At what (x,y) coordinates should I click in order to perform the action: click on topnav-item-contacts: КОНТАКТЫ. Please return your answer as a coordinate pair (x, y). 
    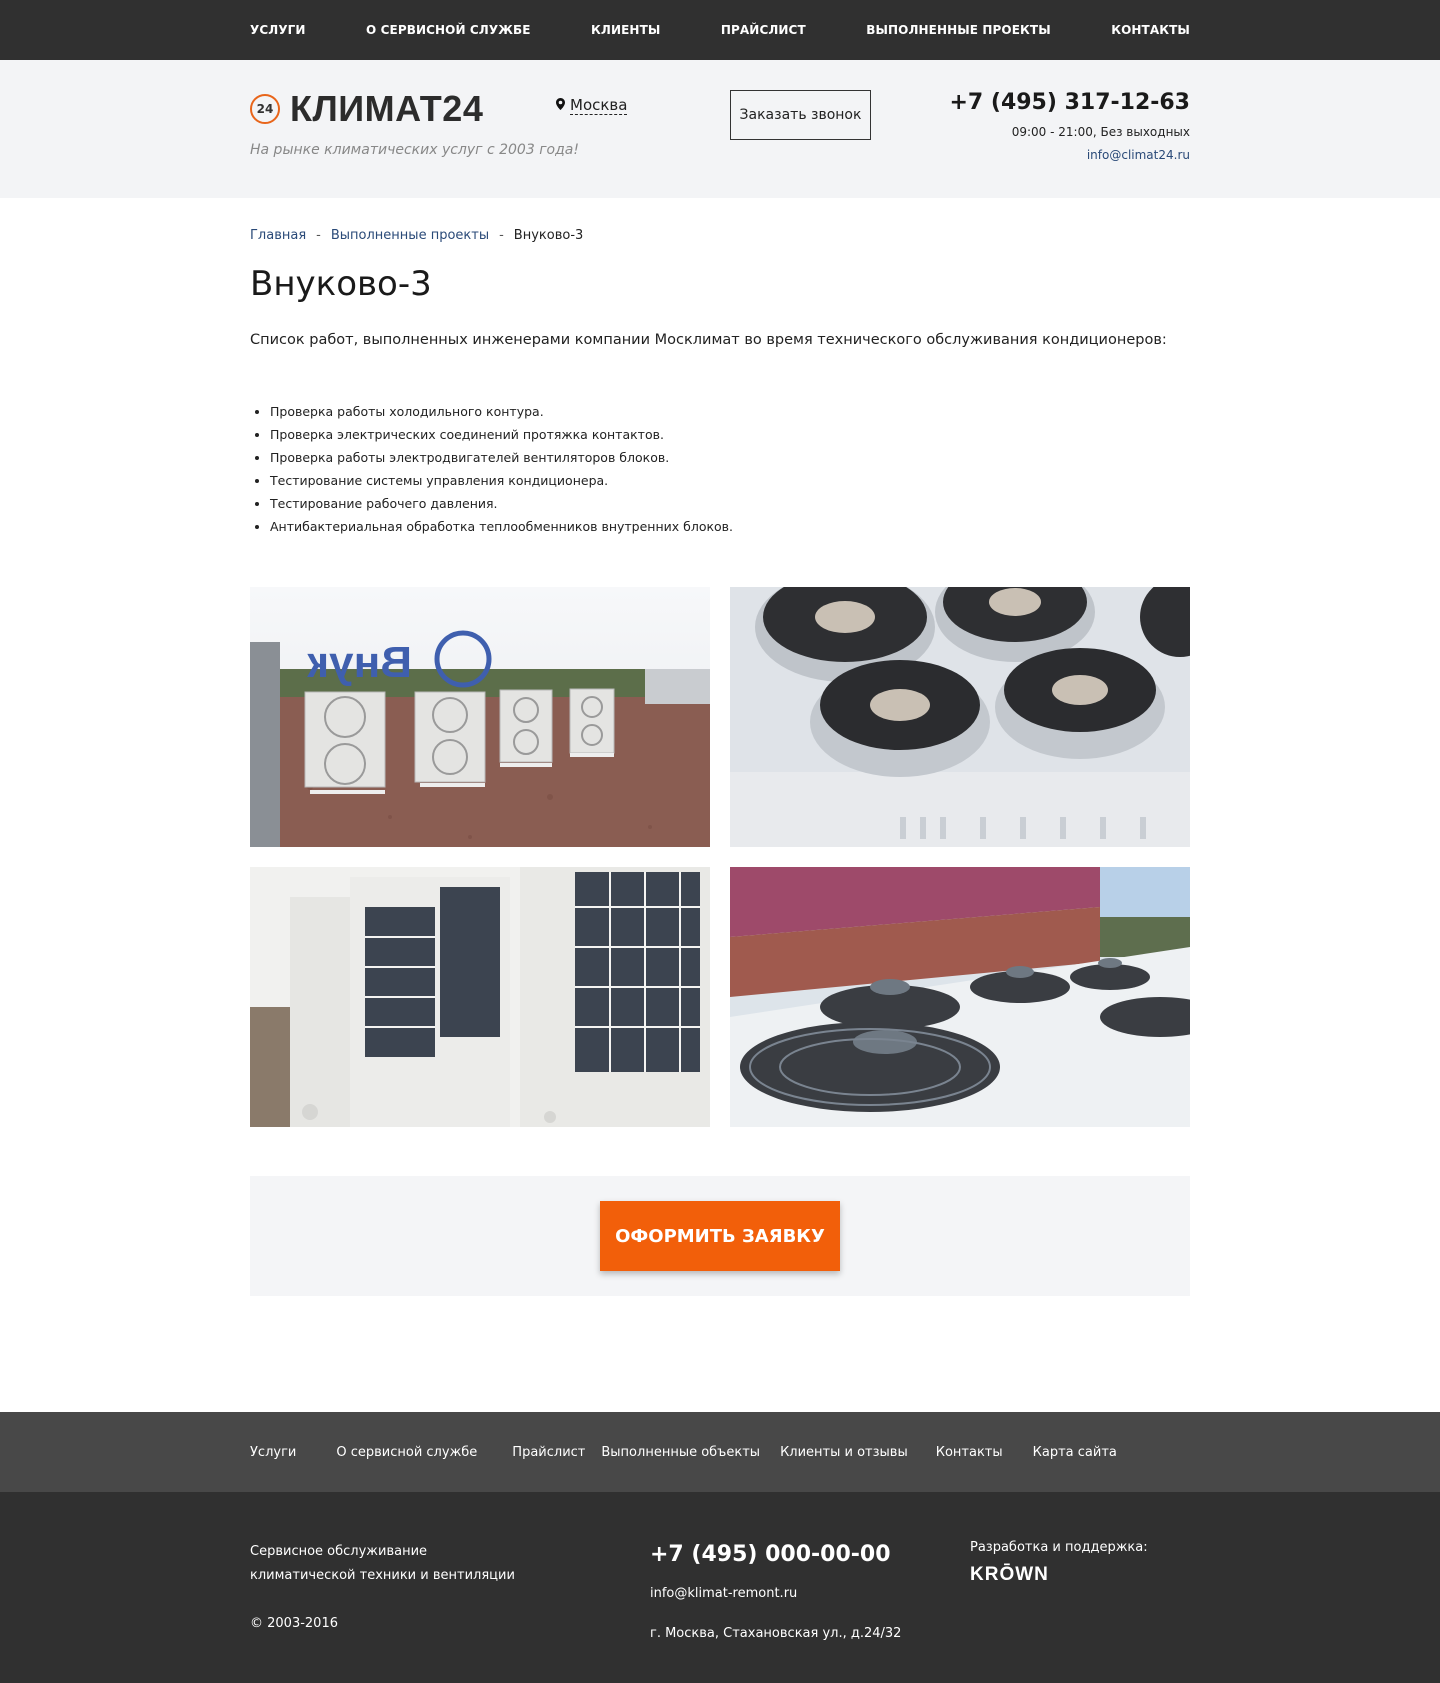
    Looking at the image, I should click on (1150, 30).